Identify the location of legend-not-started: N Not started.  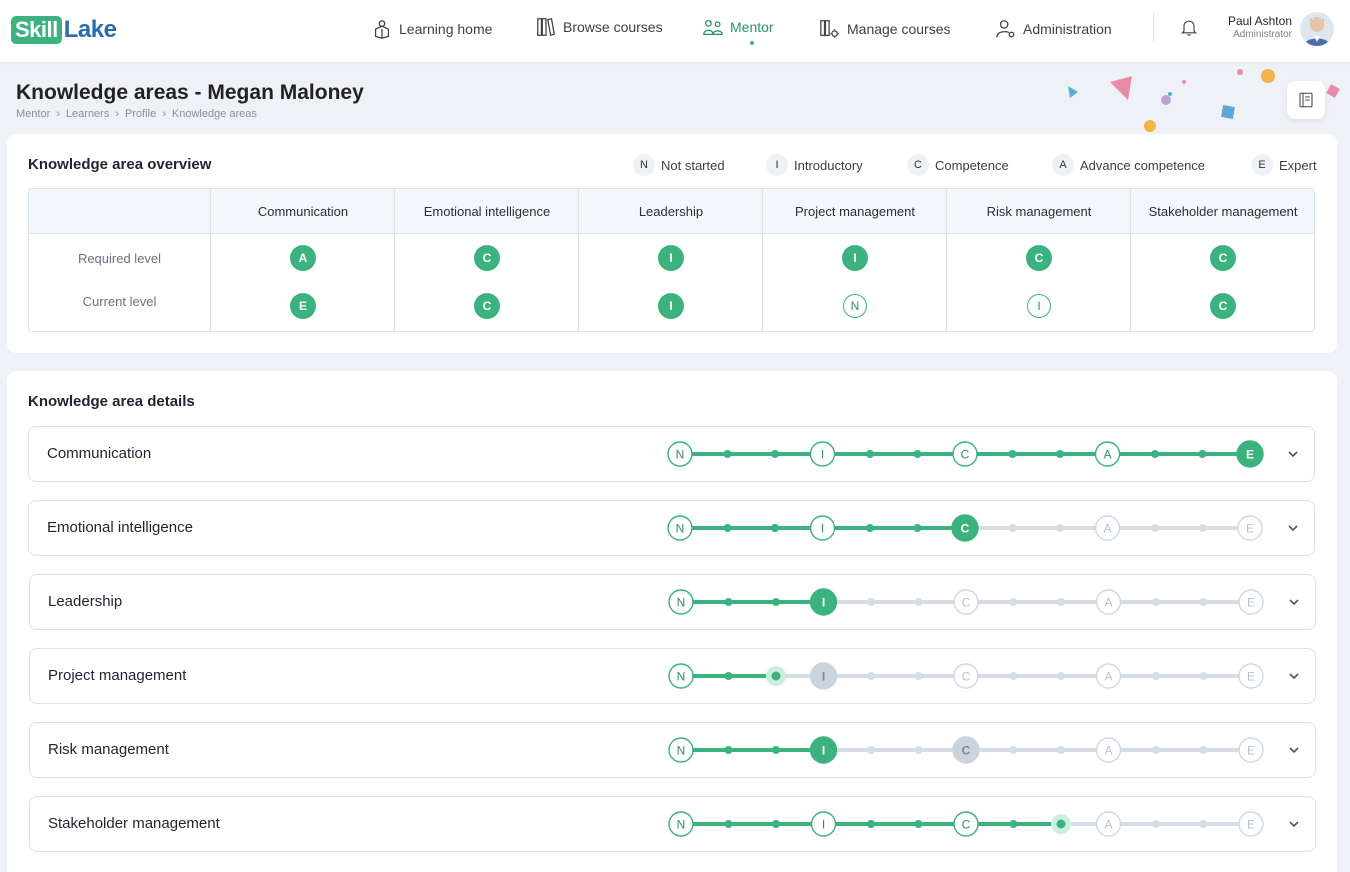
(679, 165).